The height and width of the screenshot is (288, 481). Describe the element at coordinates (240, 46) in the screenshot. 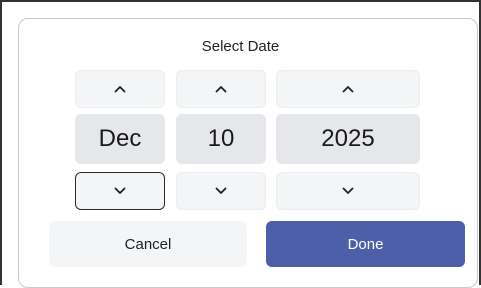

I see `dialog-title: Select Date` at that location.